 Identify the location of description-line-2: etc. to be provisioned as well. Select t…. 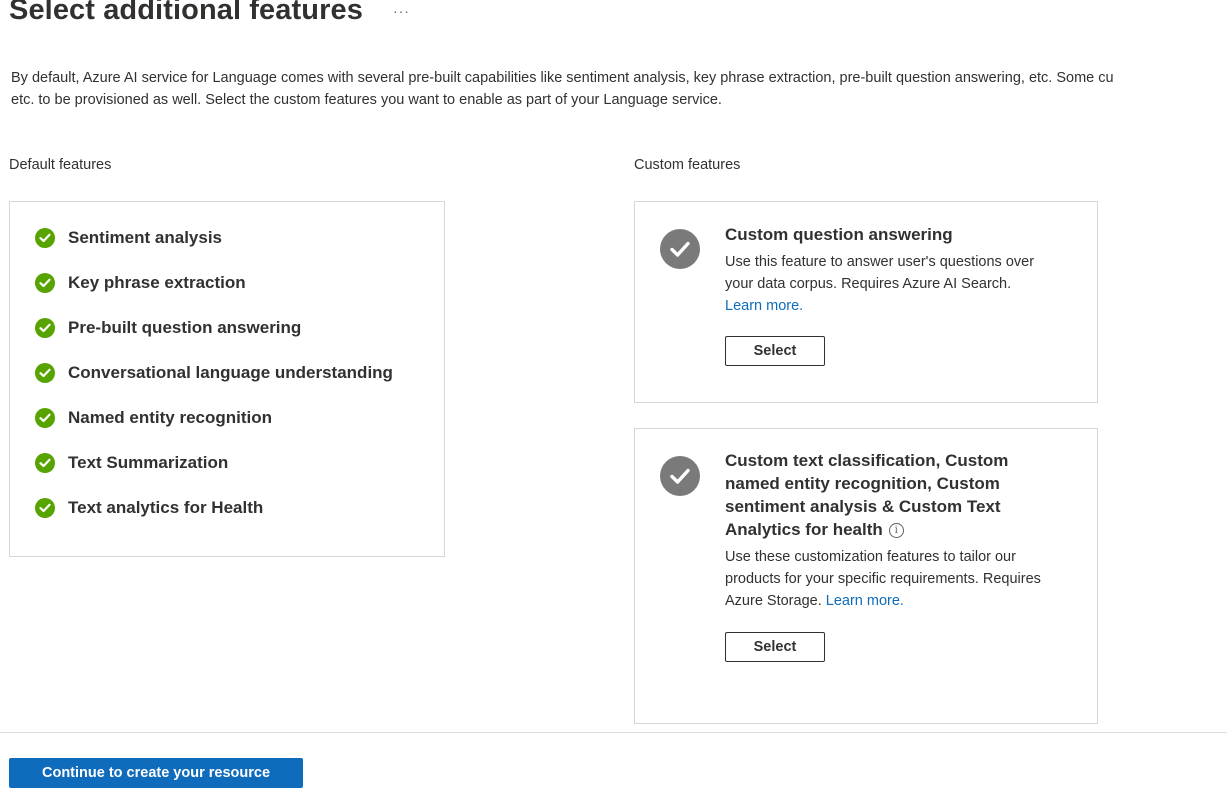
(366, 100).